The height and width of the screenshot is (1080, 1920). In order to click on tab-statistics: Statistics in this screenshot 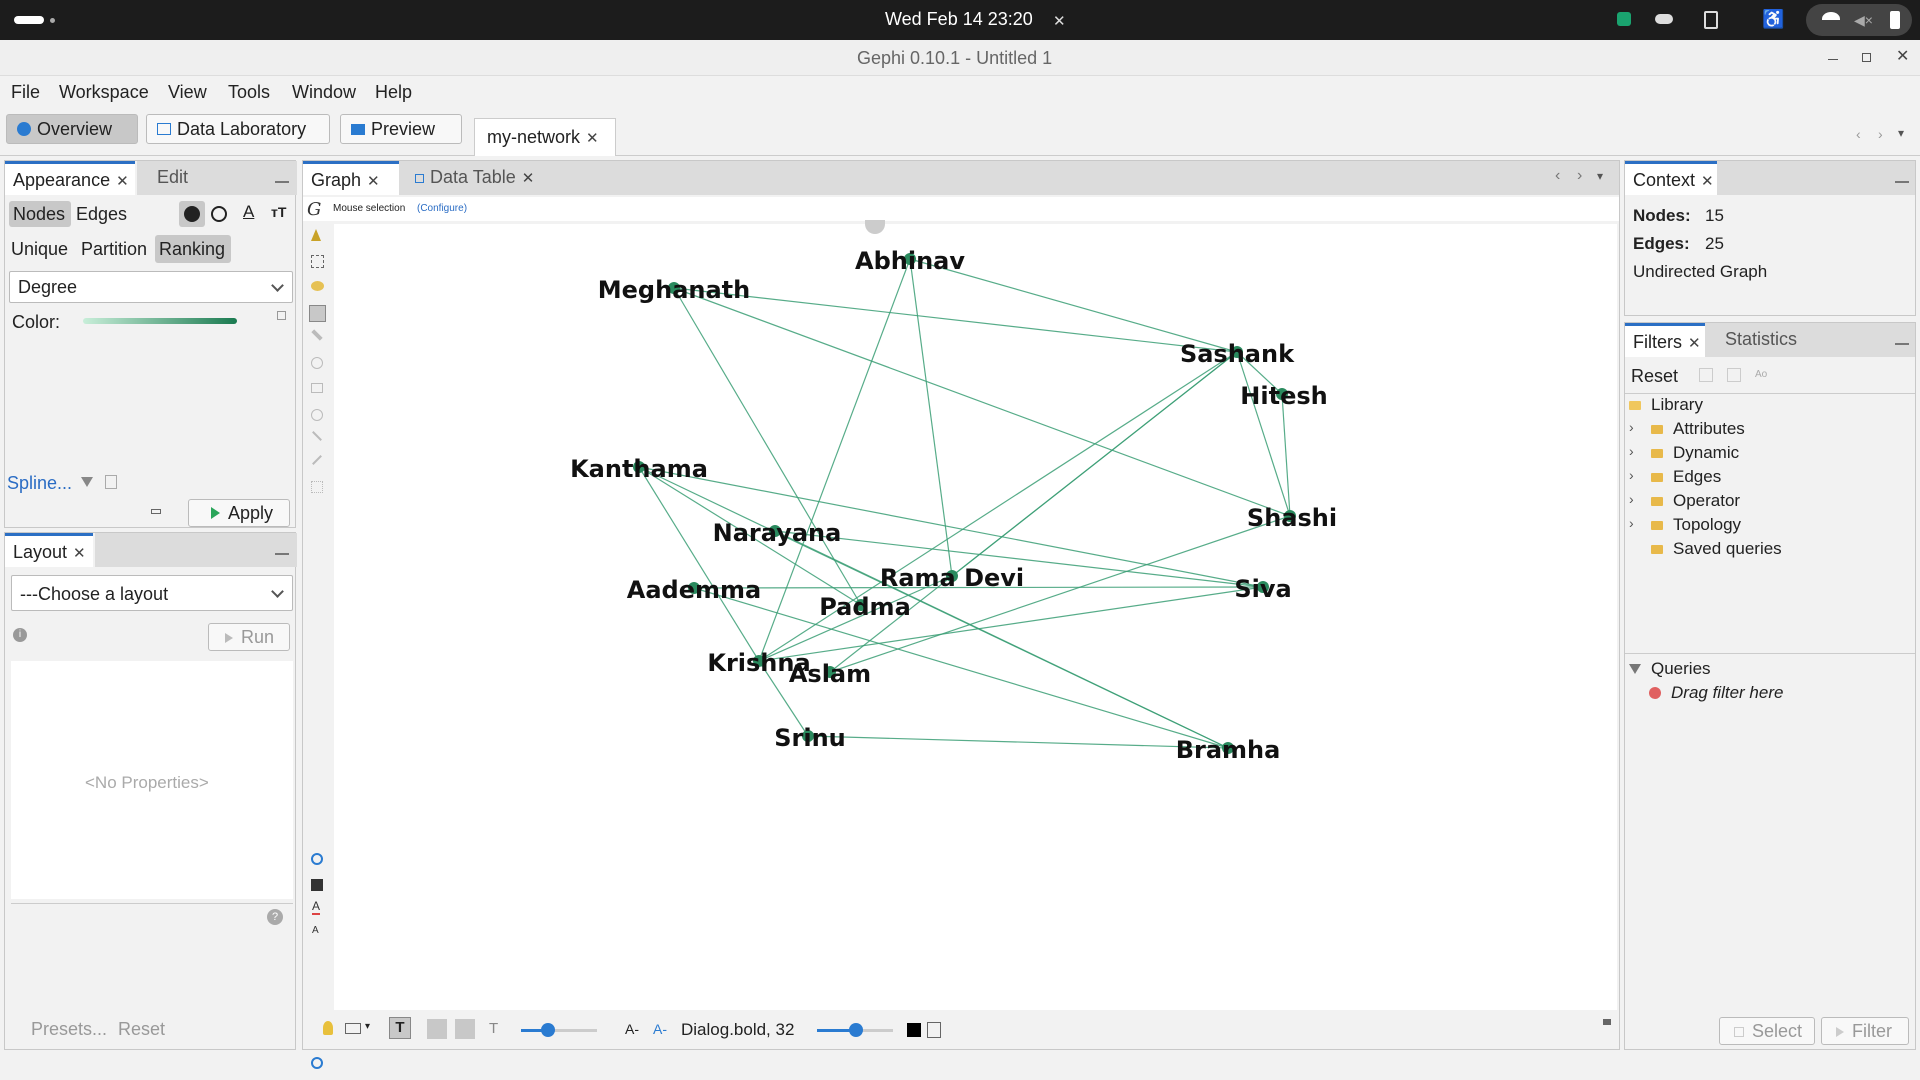, I will do `click(1772, 340)`.